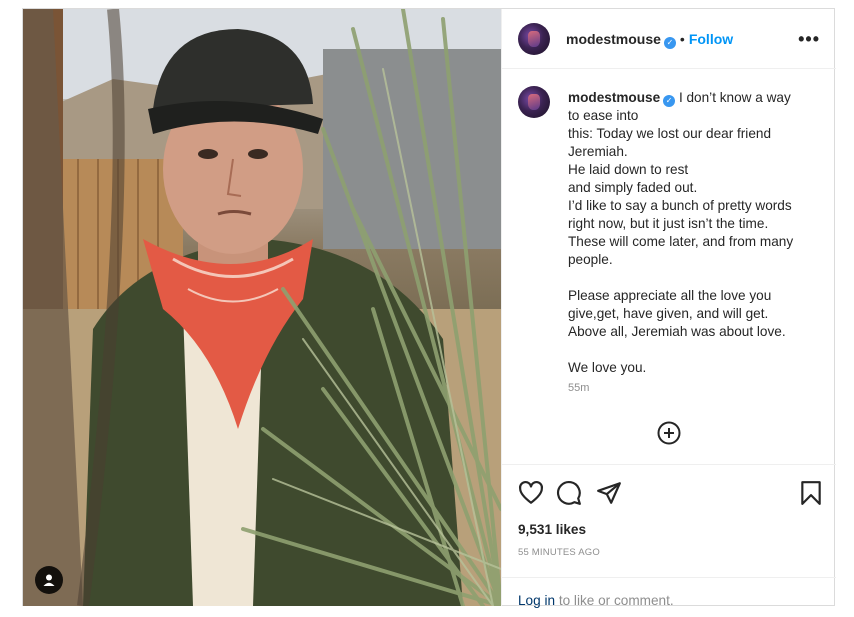 The image size is (854, 617). Describe the element at coordinates (809, 39) in the screenshot. I see `more-options-icon: •••` at that location.